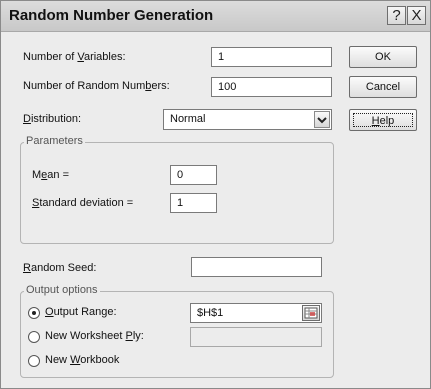 The height and width of the screenshot is (389, 431). Describe the element at coordinates (160, 86) in the screenshot. I see `label-part: ers:` at that location.